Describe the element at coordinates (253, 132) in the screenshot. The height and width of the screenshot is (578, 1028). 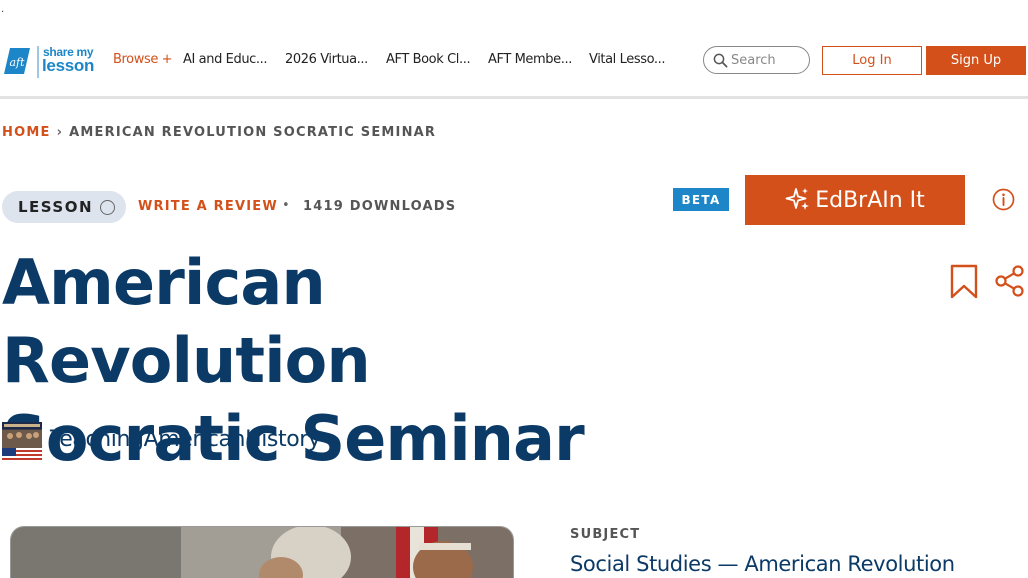
I see `breadcrumb-current: AMERICAN REVOLUTION SOCRATIC SEMINAR` at that location.